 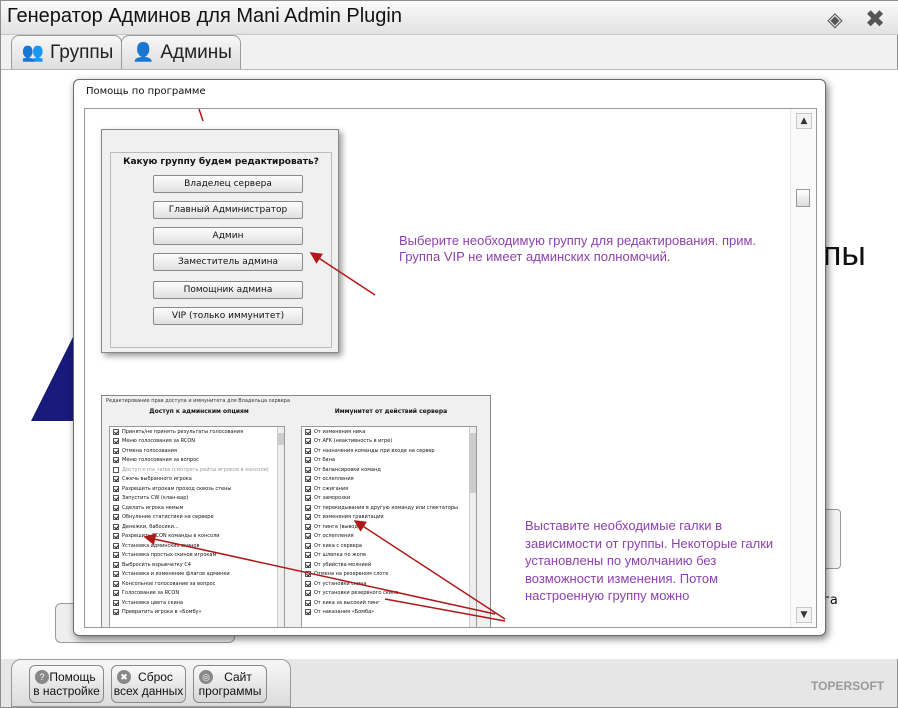 What do you see at coordinates (197, 442) in the screenshot?
I see `checkbox-row: Меню голосования за RCON` at bounding box center [197, 442].